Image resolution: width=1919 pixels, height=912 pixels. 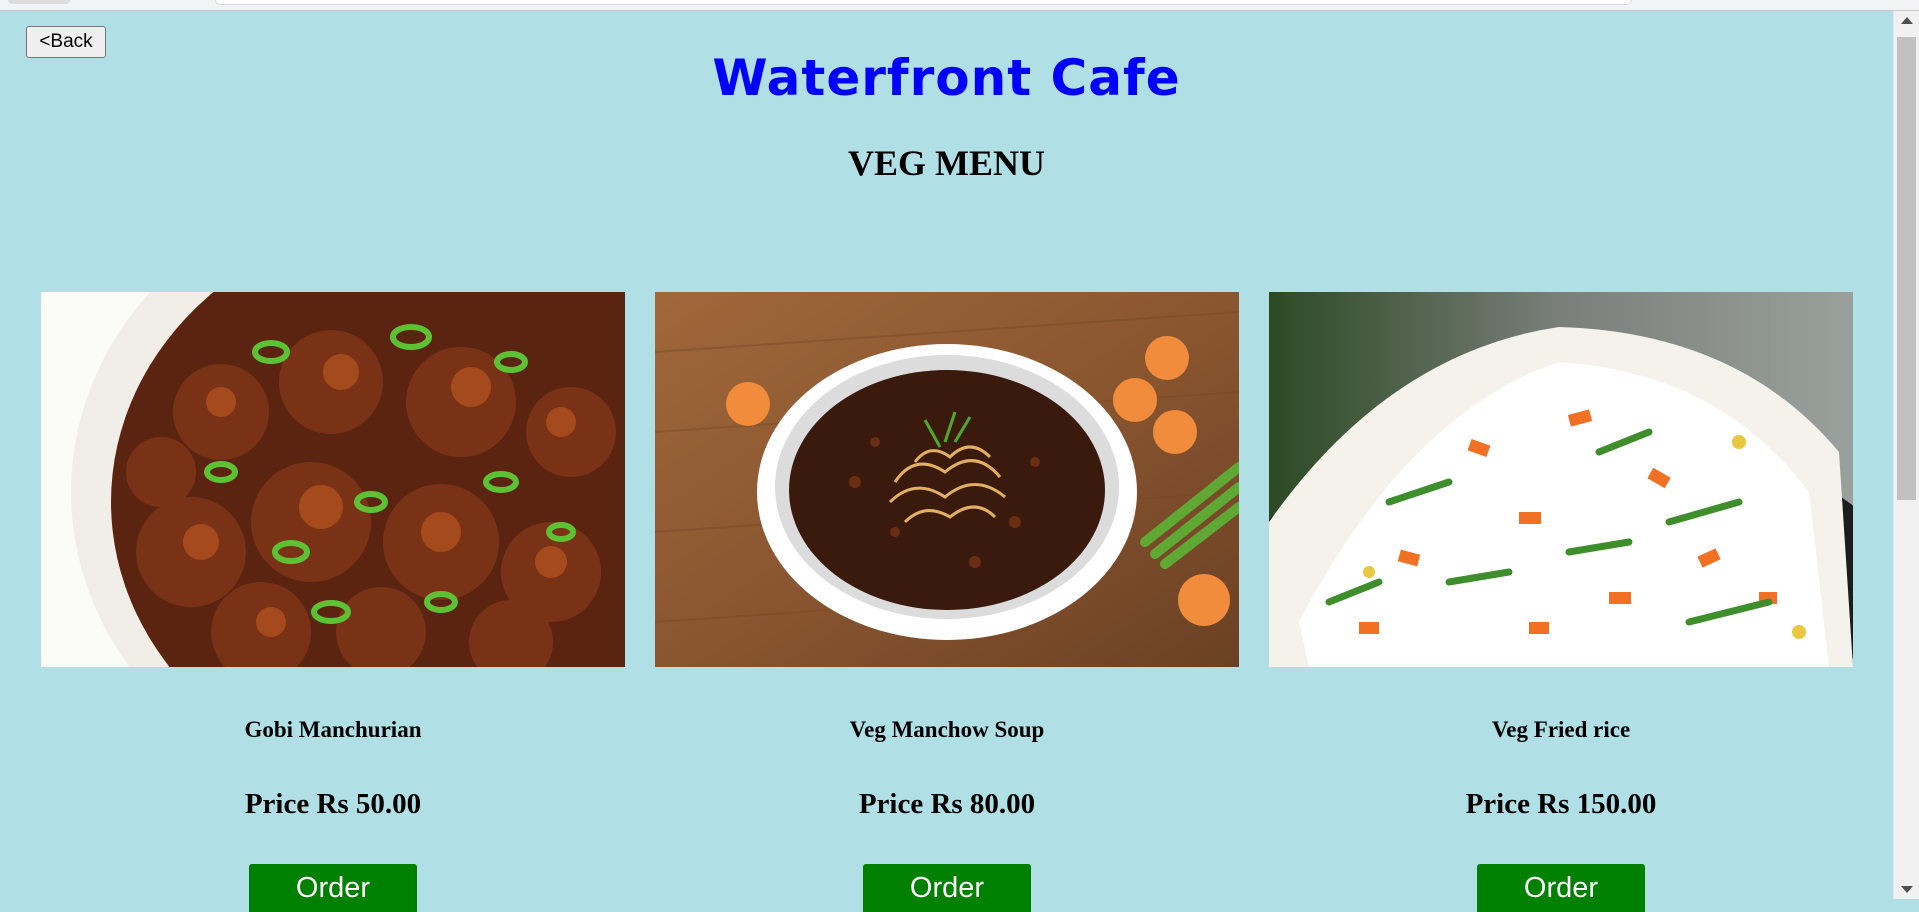 What do you see at coordinates (959, 5) in the screenshot?
I see `browser-top-bar` at bounding box center [959, 5].